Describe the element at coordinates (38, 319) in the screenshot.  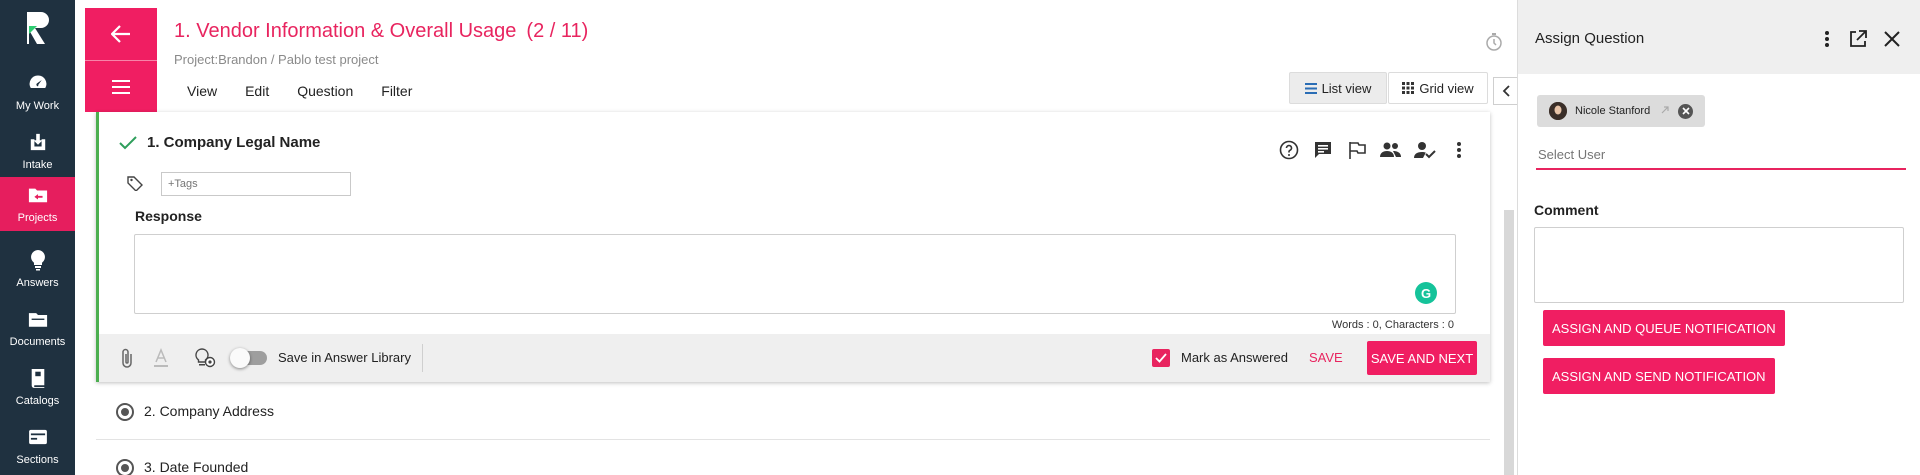
I see `folder-icon` at that location.